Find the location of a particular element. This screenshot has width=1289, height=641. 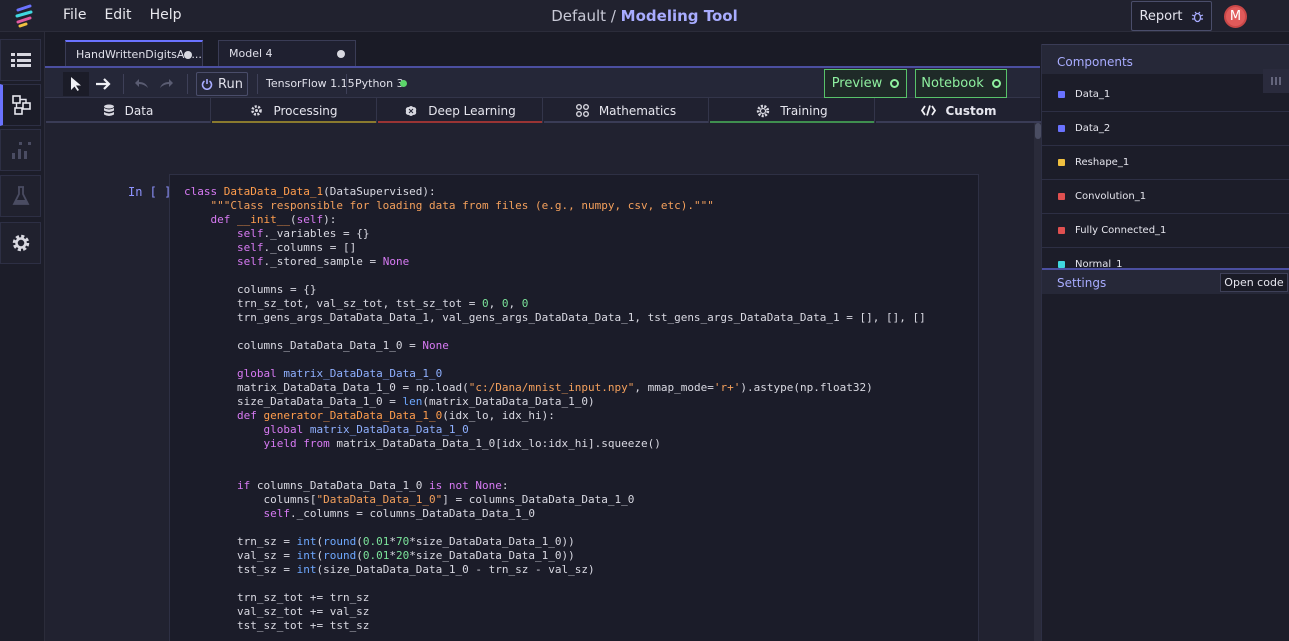

flowchart-icon is located at coordinates (21, 105).